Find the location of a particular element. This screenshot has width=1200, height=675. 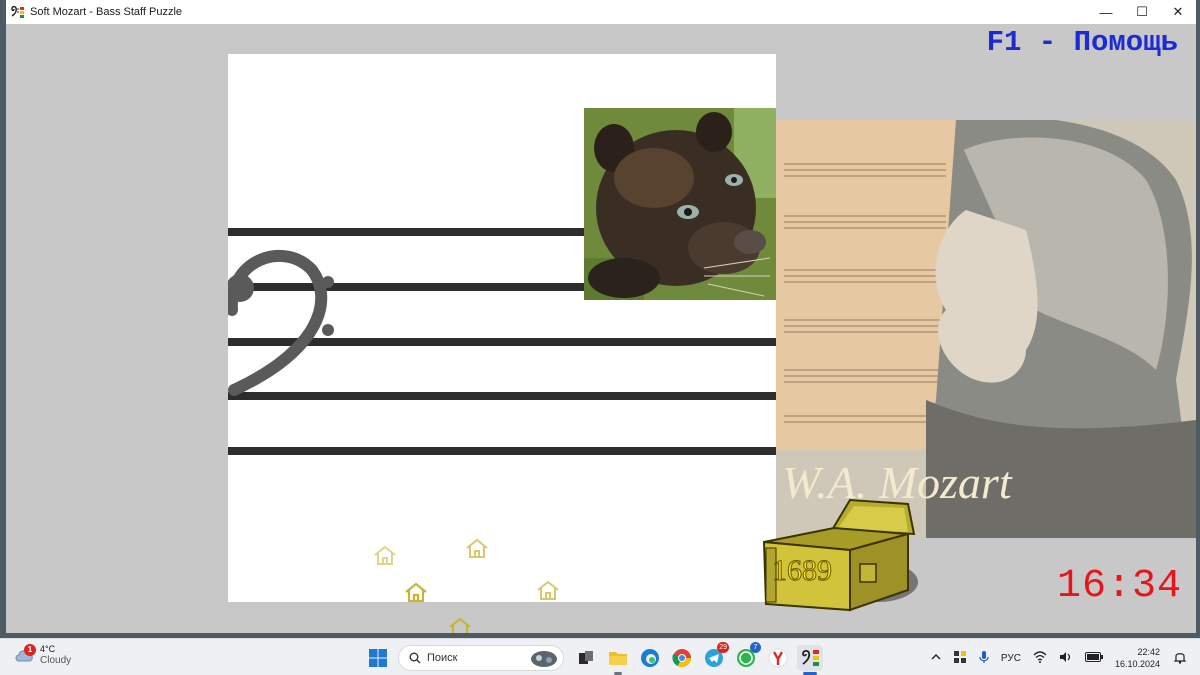

edge-icon is located at coordinates (650, 658).